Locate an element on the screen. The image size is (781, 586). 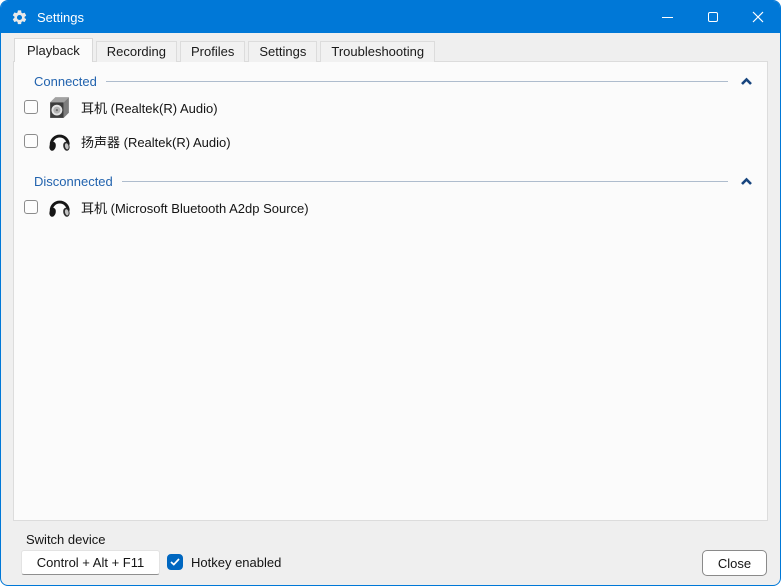
group-header-connected: Connected is located at coordinates (394, 81).